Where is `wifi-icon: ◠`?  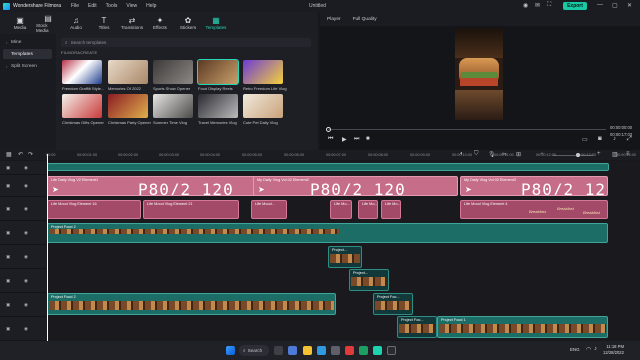
wifi-icon: ◠ is located at coordinates (588, 349).